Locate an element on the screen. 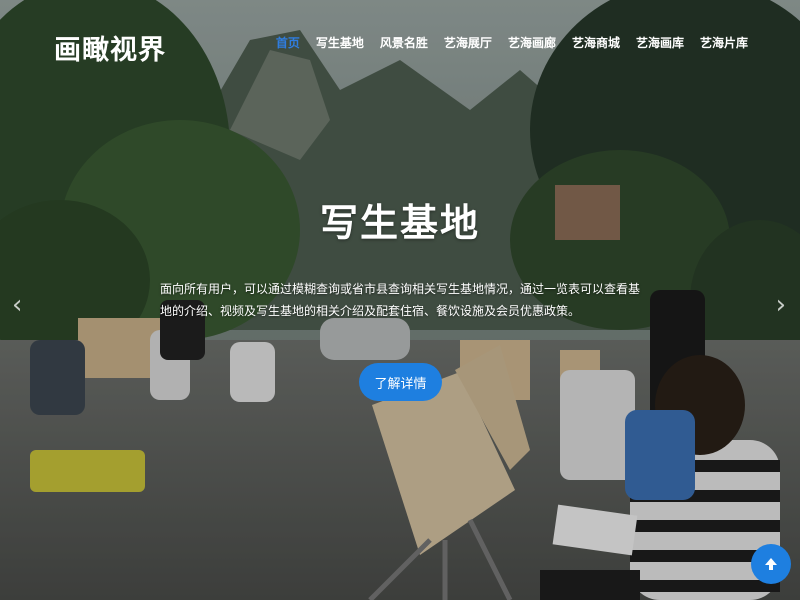 This screenshot has height=600, width=800. hero-title: 写生基地 is located at coordinates (399, 223).